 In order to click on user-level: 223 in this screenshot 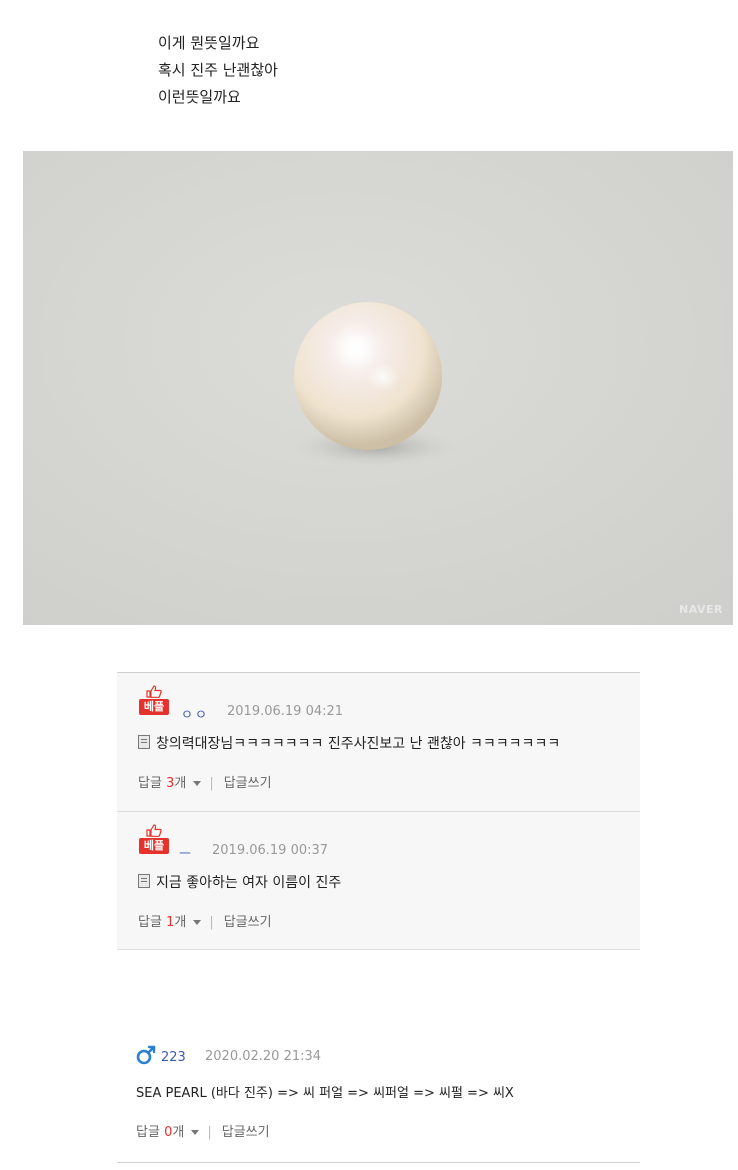, I will do `click(173, 1057)`.